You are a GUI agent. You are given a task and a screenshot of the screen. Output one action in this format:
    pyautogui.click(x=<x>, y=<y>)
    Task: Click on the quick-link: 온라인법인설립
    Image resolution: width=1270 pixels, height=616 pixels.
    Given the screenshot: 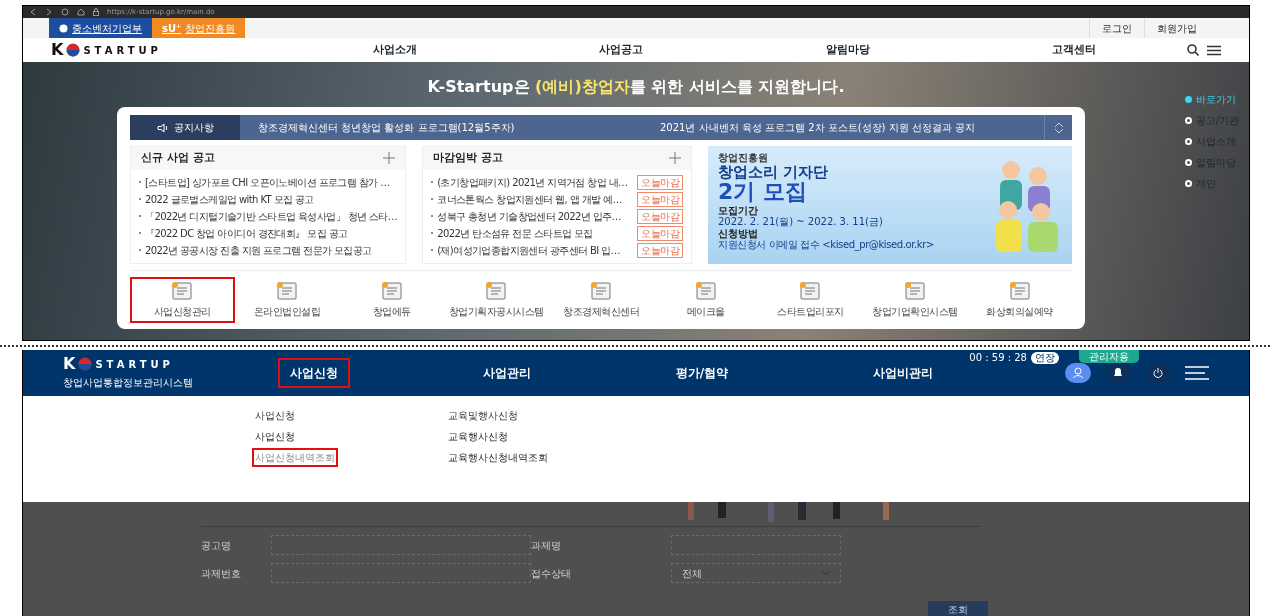 What is the action you would take?
    pyautogui.click(x=287, y=300)
    